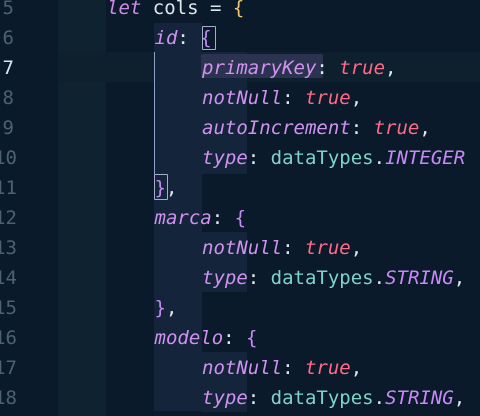 The height and width of the screenshot is (416, 480). What do you see at coordinates (276, 128) in the screenshot?
I see `code-token: autoIncrement` at bounding box center [276, 128].